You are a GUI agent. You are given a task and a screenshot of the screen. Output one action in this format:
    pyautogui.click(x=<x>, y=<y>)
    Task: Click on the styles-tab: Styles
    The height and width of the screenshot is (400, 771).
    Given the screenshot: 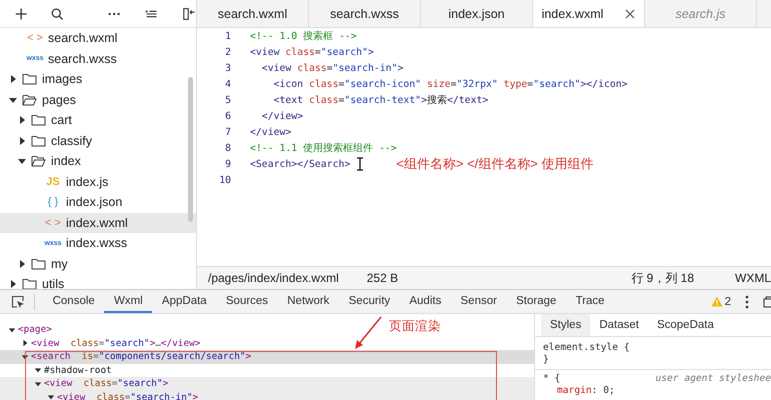 What is the action you would take?
    pyautogui.click(x=565, y=325)
    